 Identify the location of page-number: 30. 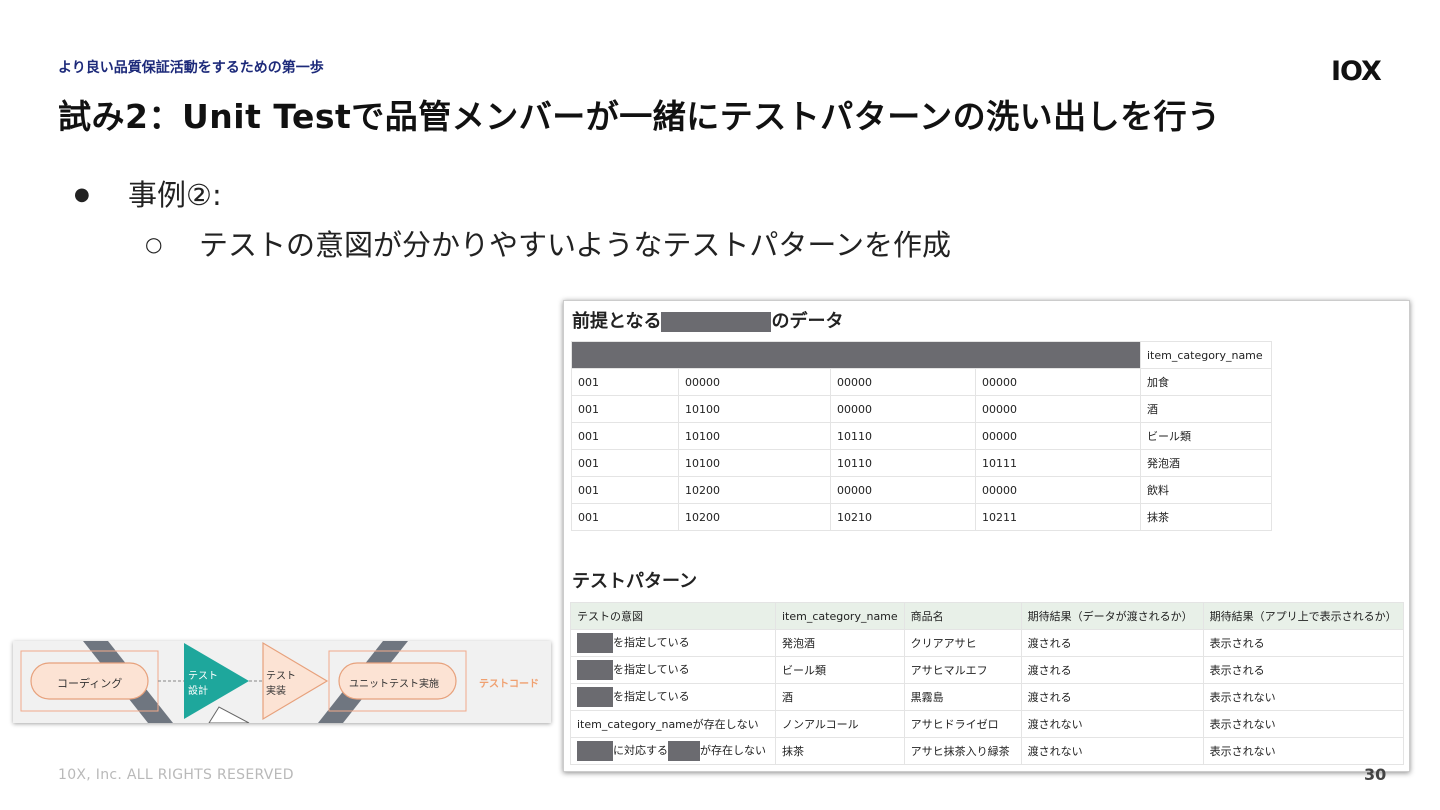
(1375, 774).